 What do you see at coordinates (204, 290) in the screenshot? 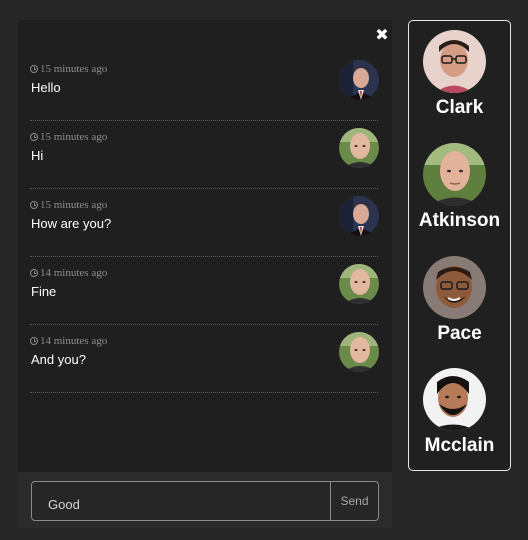
I see `chat-message: 14 minutes ago Fine` at bounding box center [204, 290].